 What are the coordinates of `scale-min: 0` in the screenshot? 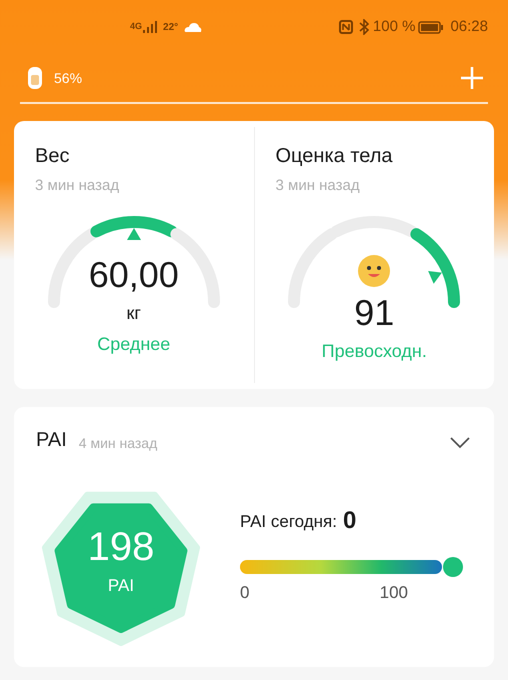 It's located at (245, 593).